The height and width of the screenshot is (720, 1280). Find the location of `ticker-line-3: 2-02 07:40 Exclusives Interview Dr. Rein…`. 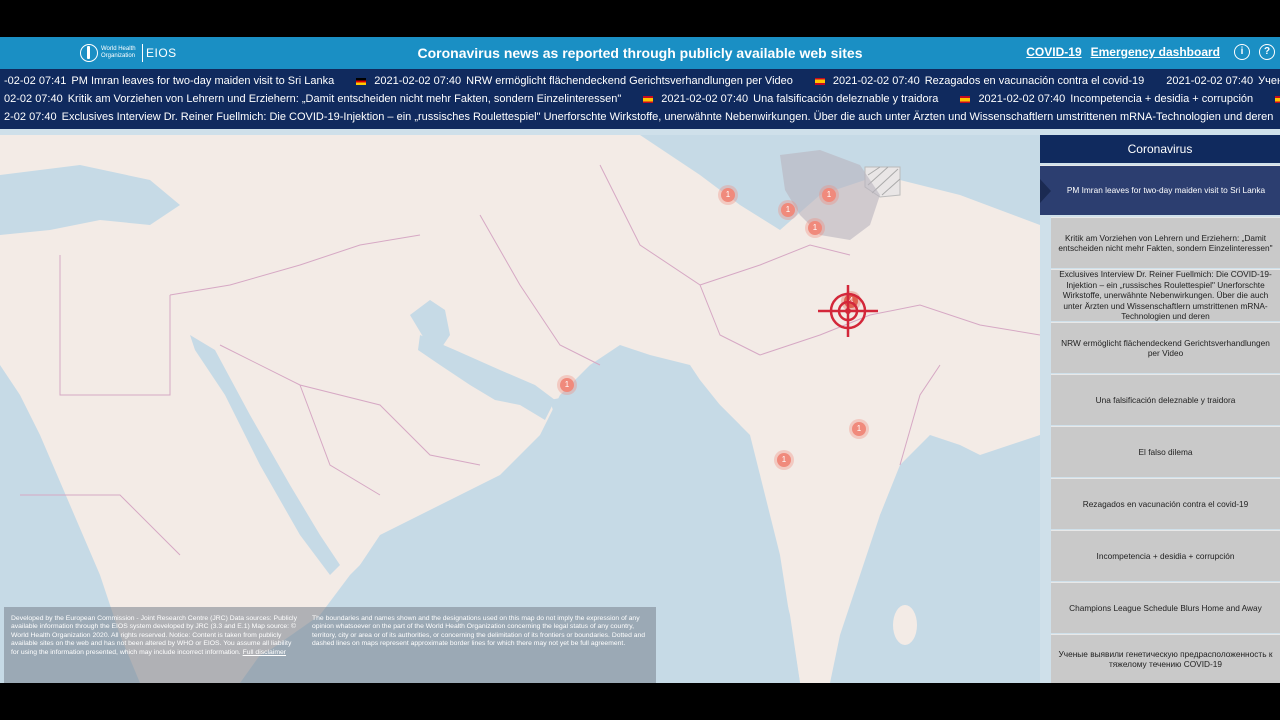

ticker-line-3: 2-02 07:40 Exclusives Interview Dr. Rein… is located at coordinates (642, 117).